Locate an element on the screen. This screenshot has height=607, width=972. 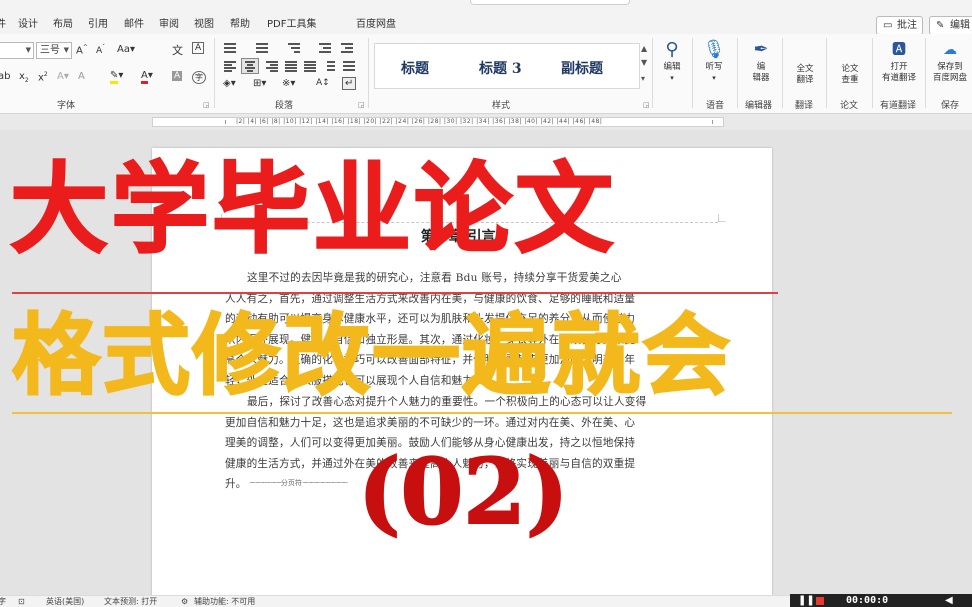
editor-label: 编 辑器 is located at coordinates (761, 72).